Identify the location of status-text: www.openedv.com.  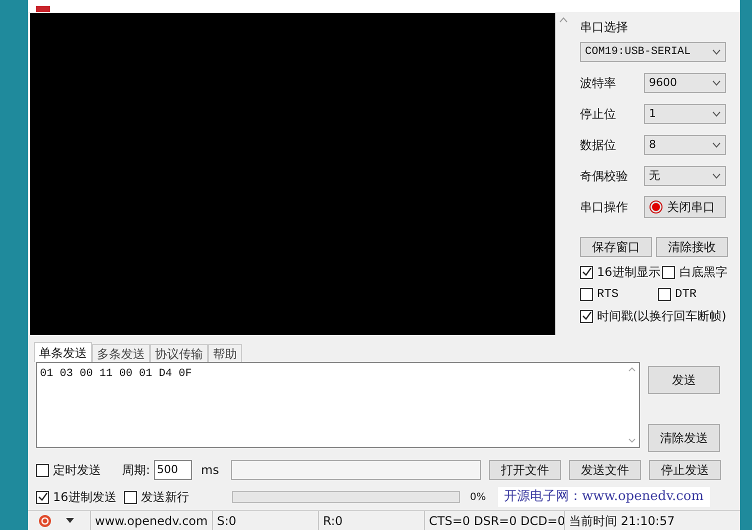
(151, 520).